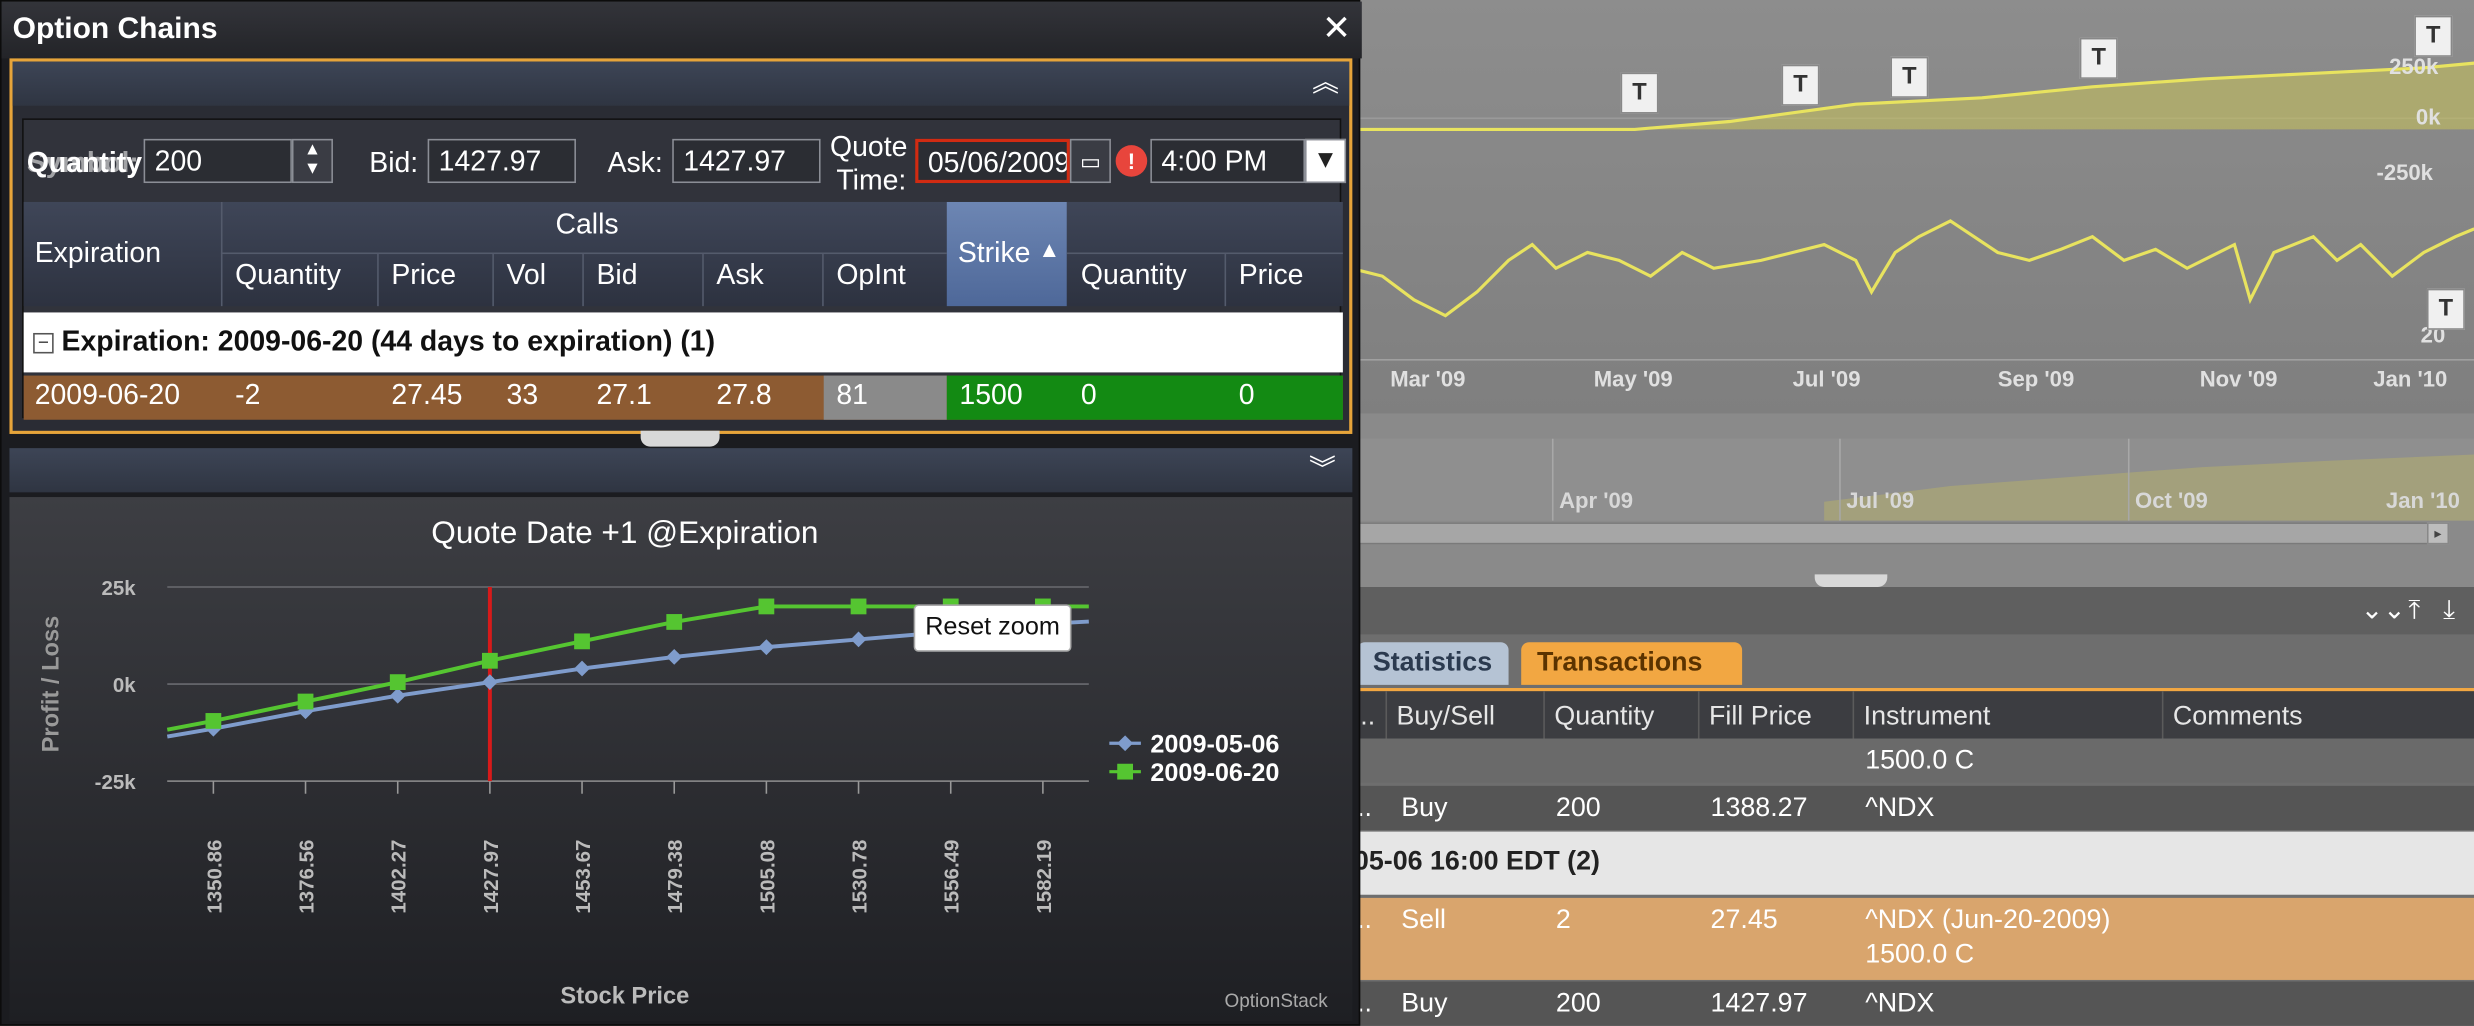  Describe the element at coordinates (635, 162) in the screenshot. I see `ask-label: Ask:` at that location.